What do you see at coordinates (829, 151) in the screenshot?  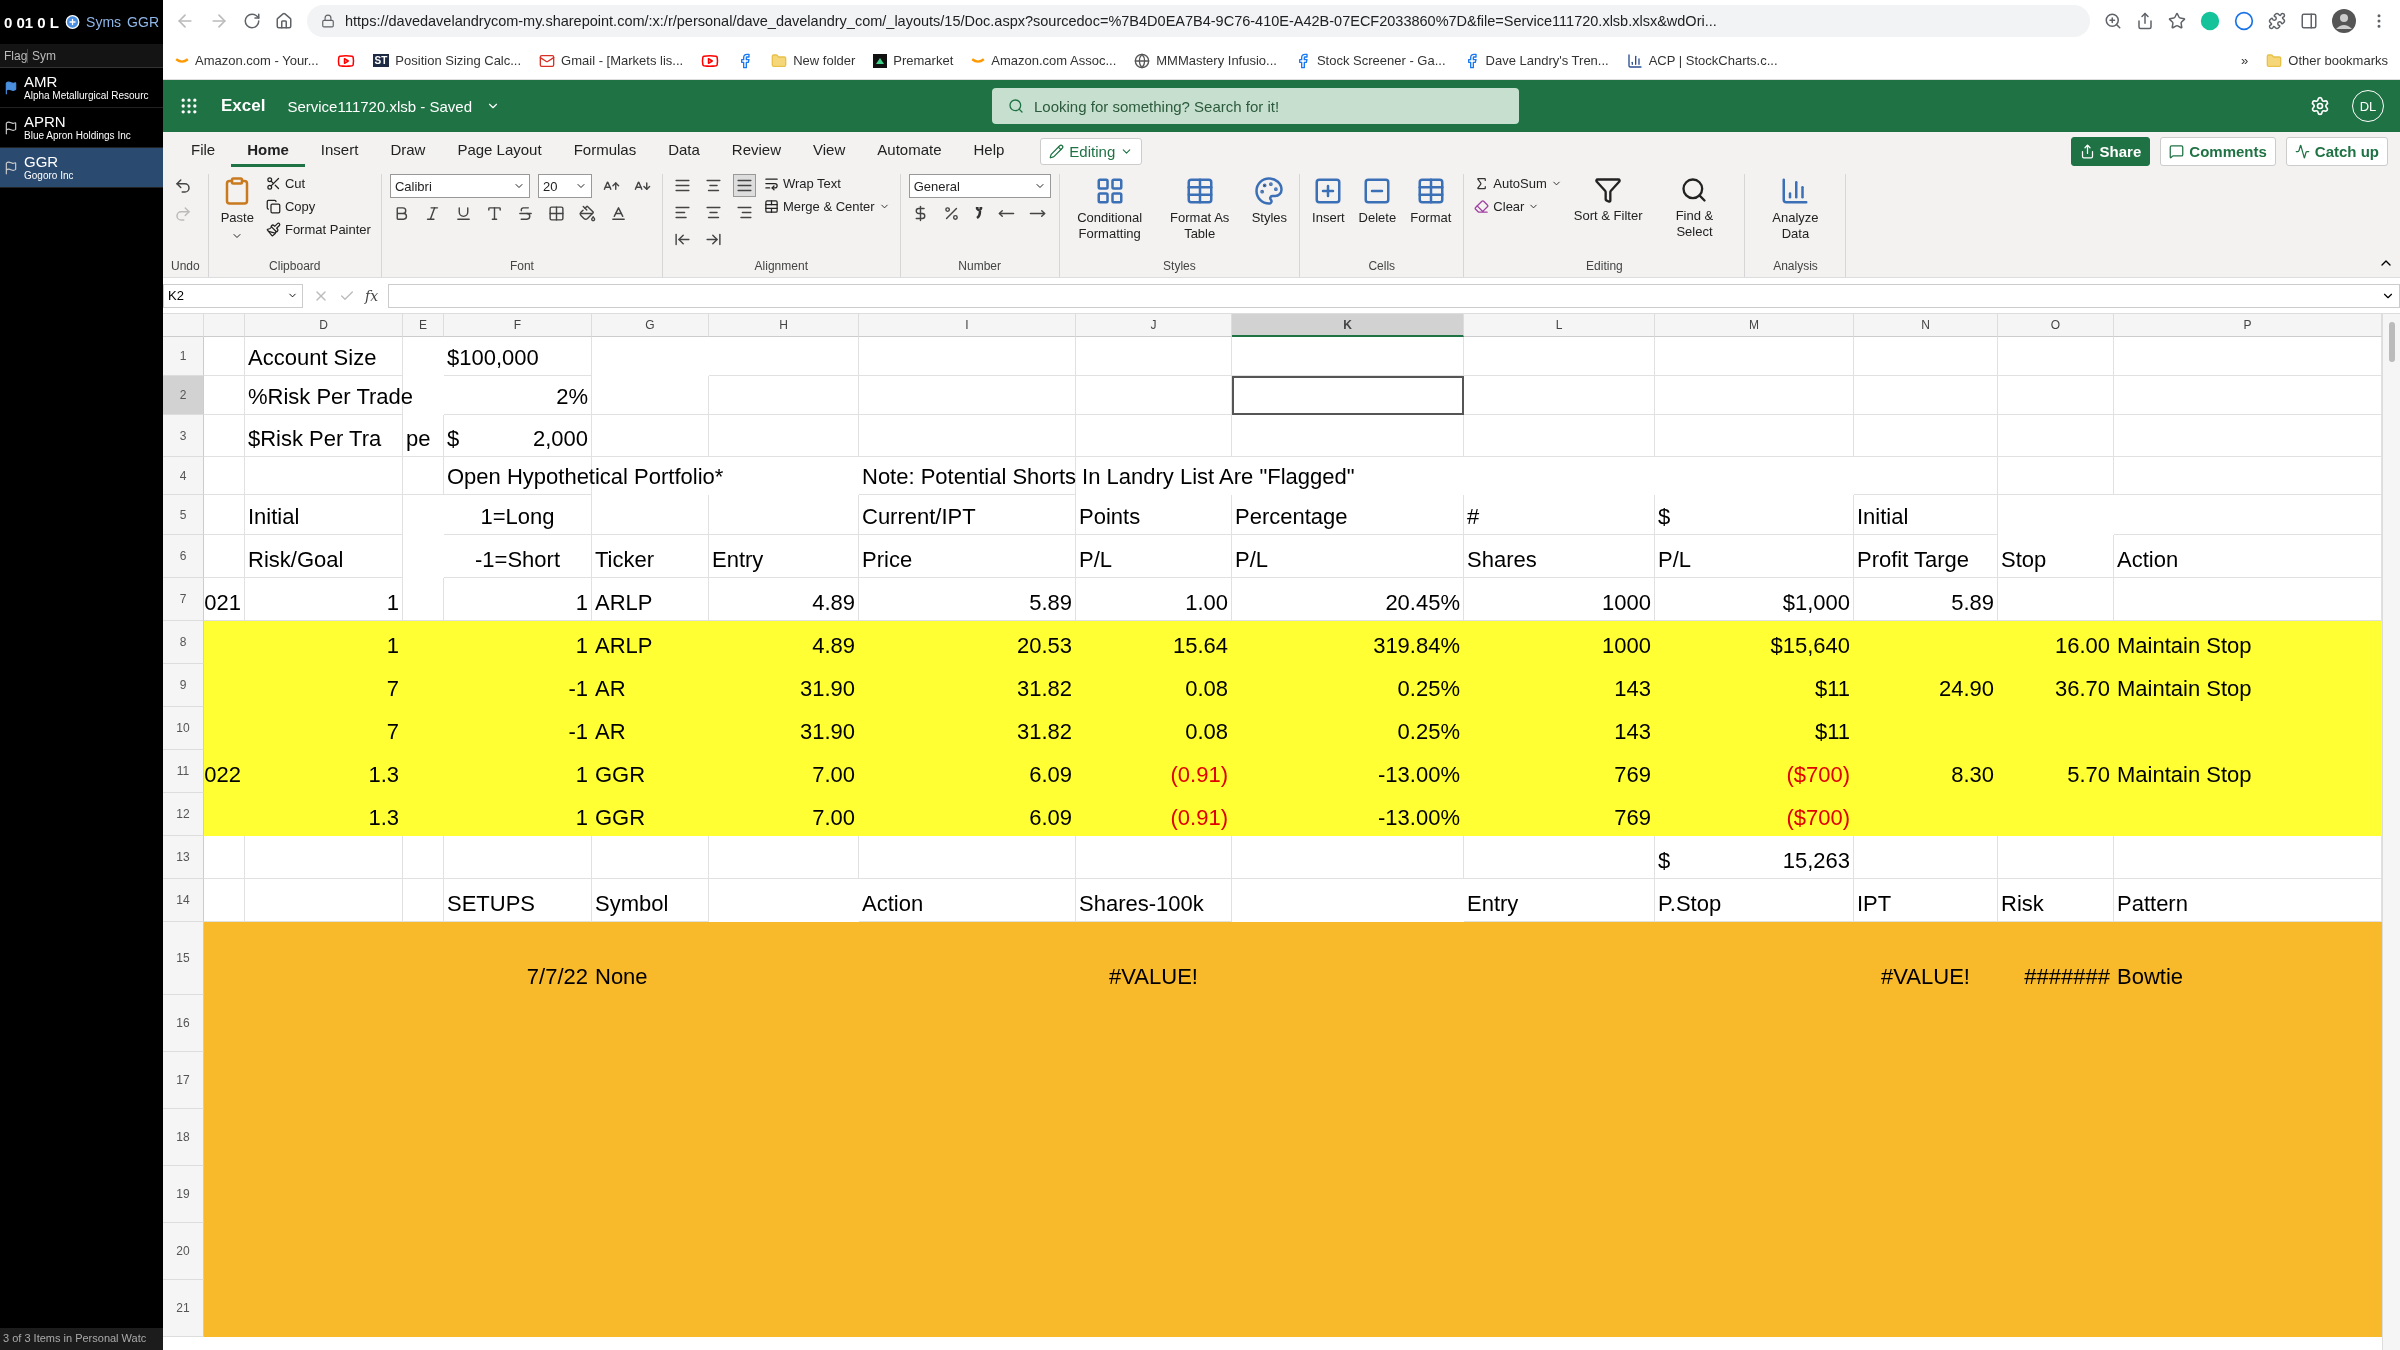 I see `ribbon-tab: View` at bounding box center [829, 151].